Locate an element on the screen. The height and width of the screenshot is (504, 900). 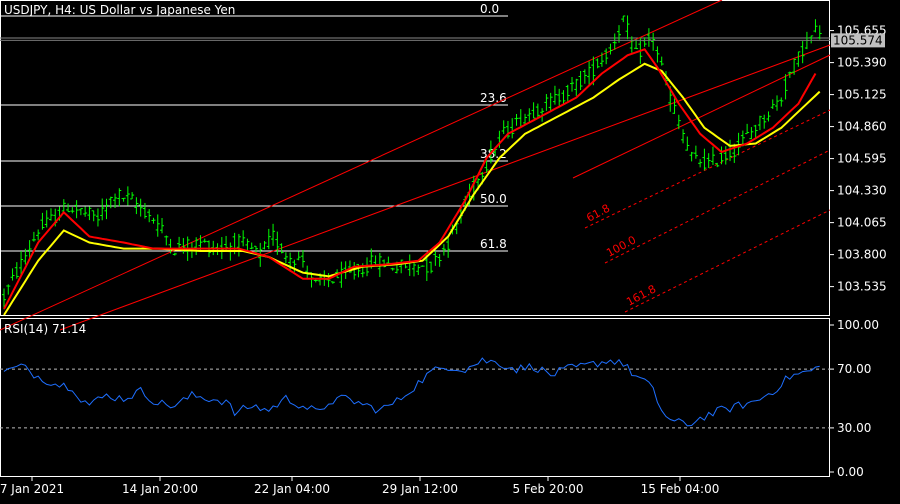
rsi-line is located at coordinates (411, 392).